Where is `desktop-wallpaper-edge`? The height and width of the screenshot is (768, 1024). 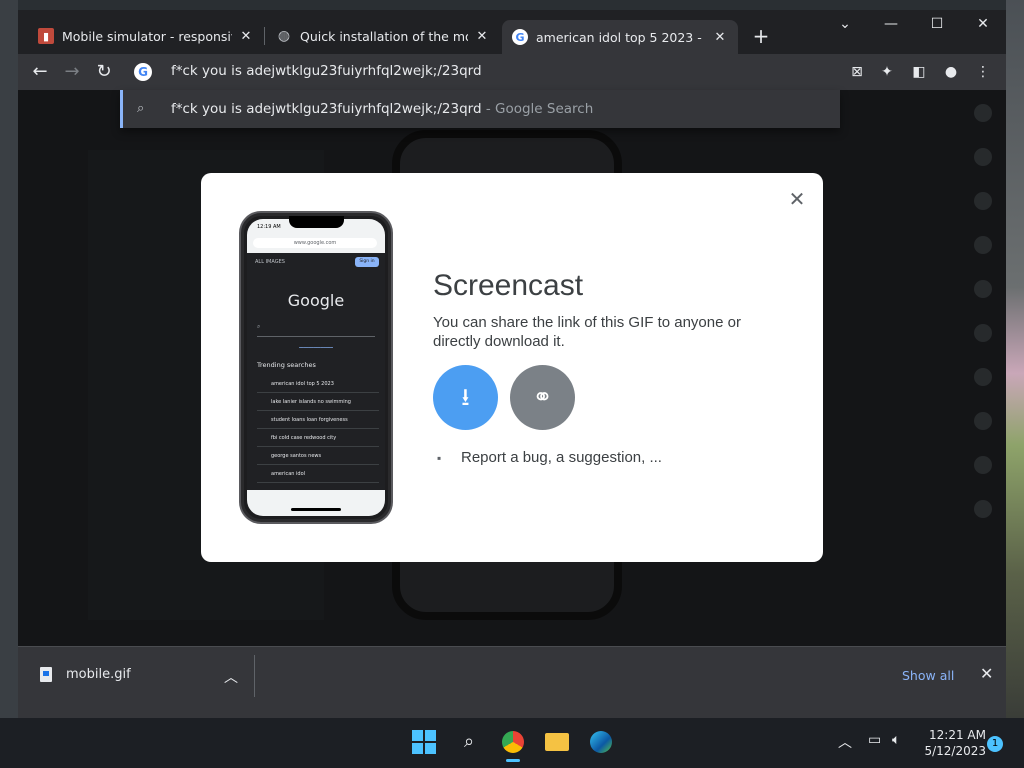
desktop-wallpaper-edge is located at coordinates (1015, 359).